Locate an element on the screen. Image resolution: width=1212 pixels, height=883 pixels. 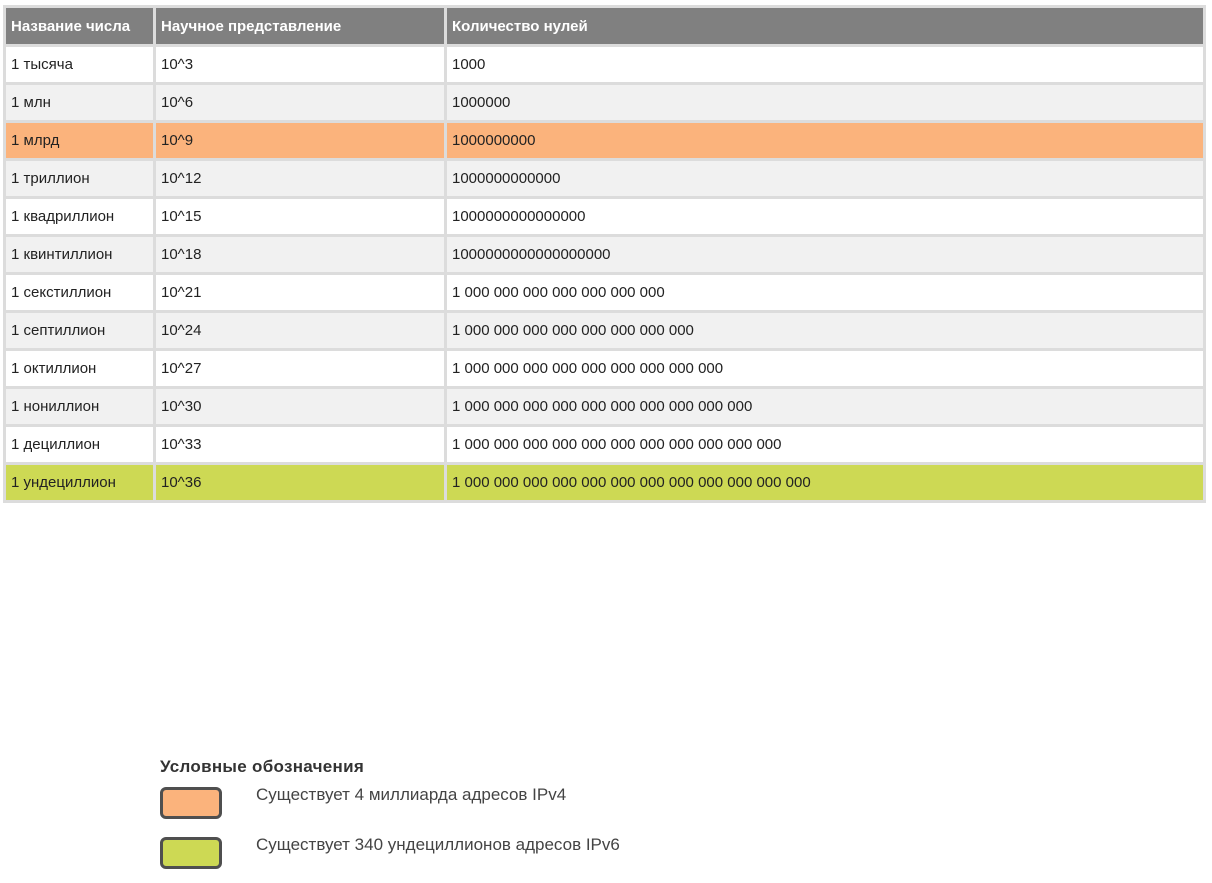
legend-title: Условные обозначения is located at coordinates (262, 766).